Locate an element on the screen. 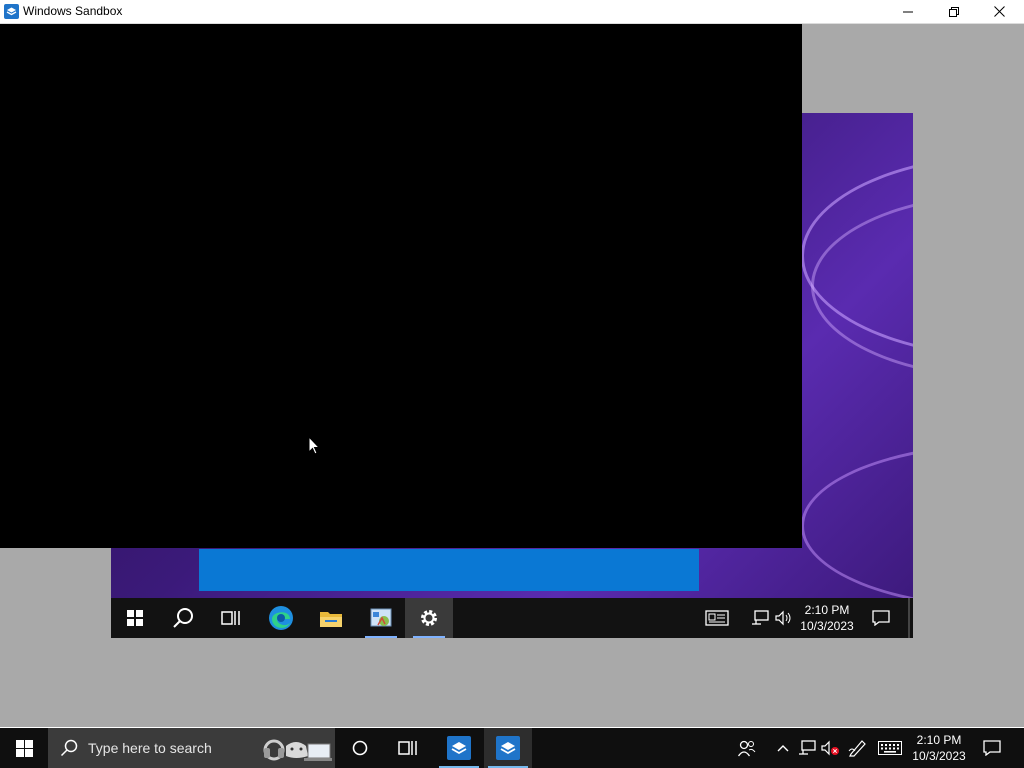 Image resolution: width=1024 pixels, height=768 pixels. sandbox-search-button is located at coordinates (183, 618).